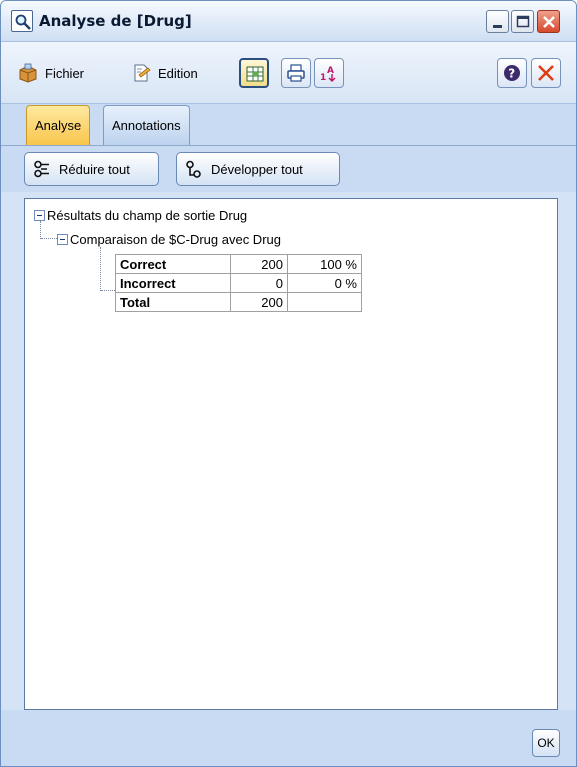  Describe the element at coordinates (522, 21) in the screenshot. I see `maximize-button` at that location.